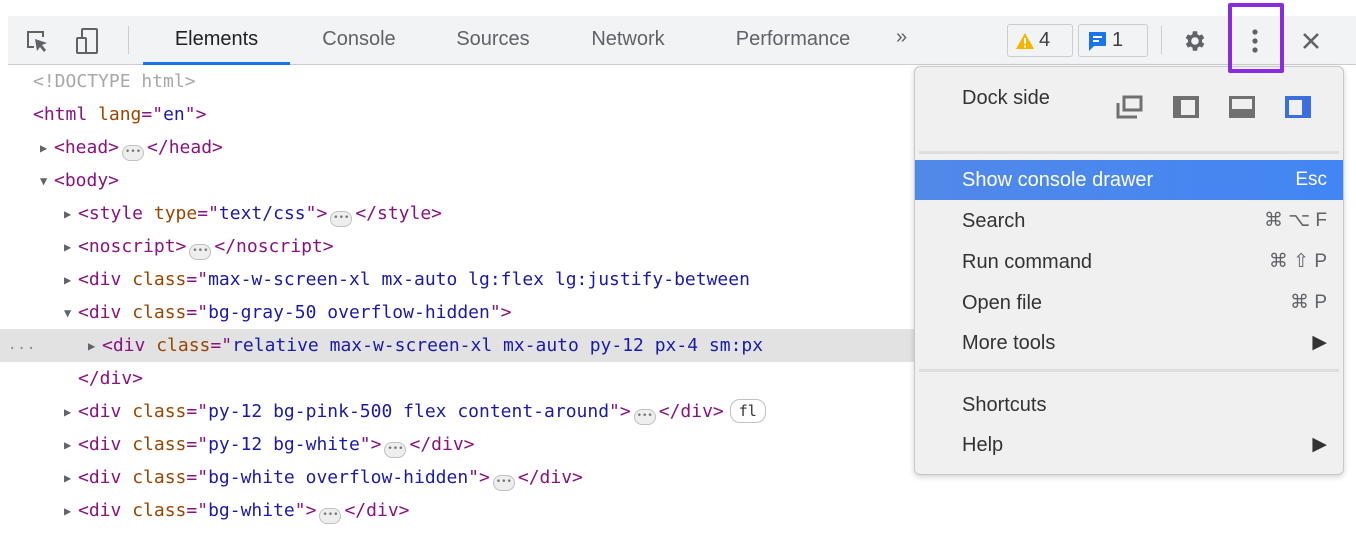 The height and width of the screenshot is (546, 1356). What do you see at coordinates (462, 510) in the screenshot?
I see `dom-row: ▶ <div class="bg-white"> ••• </div>` at bounding box center [462, 510].